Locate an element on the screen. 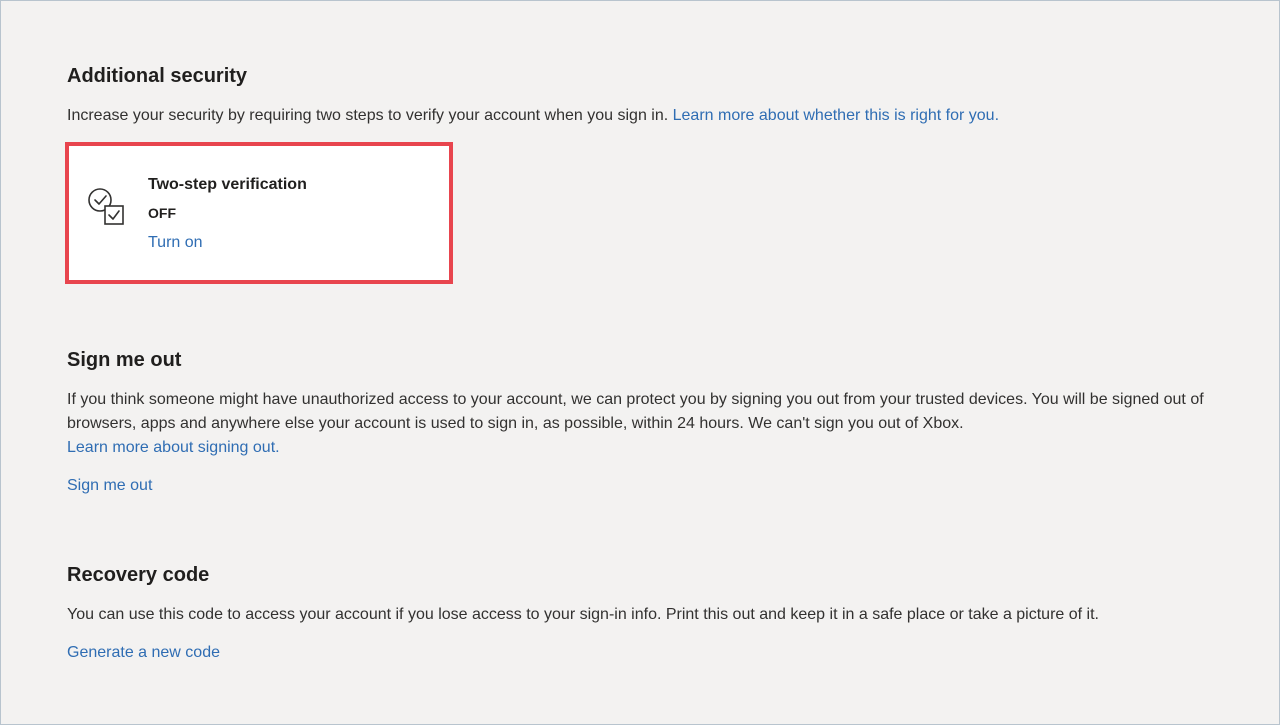 The image size is (1280, 725). additional-security-heading: Additional security is located at coordinates (157, 76).